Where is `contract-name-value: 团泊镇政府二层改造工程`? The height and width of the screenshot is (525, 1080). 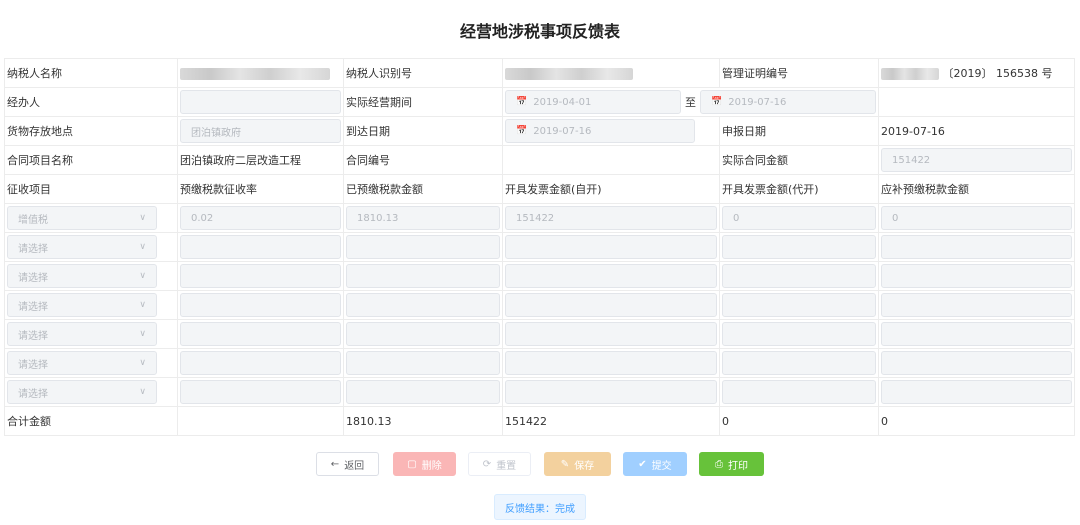
contract-name-value: 团泊镇政府二层改造工程 is located at coordinates (260, 160).